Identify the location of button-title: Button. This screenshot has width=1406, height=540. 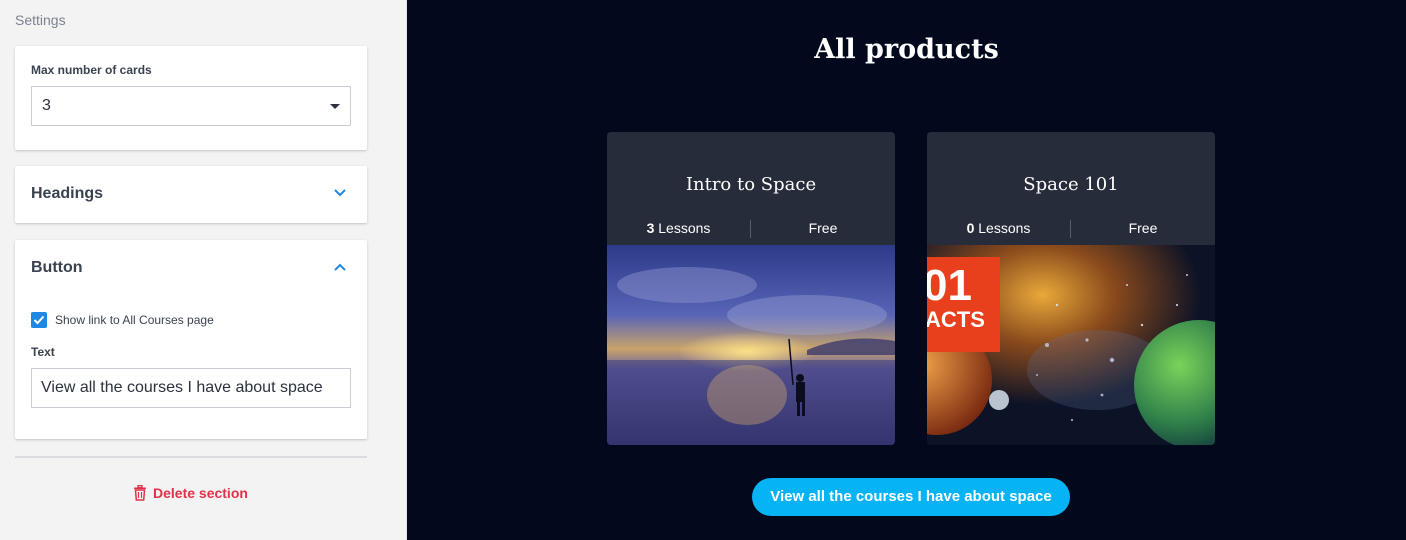
(57, 268).